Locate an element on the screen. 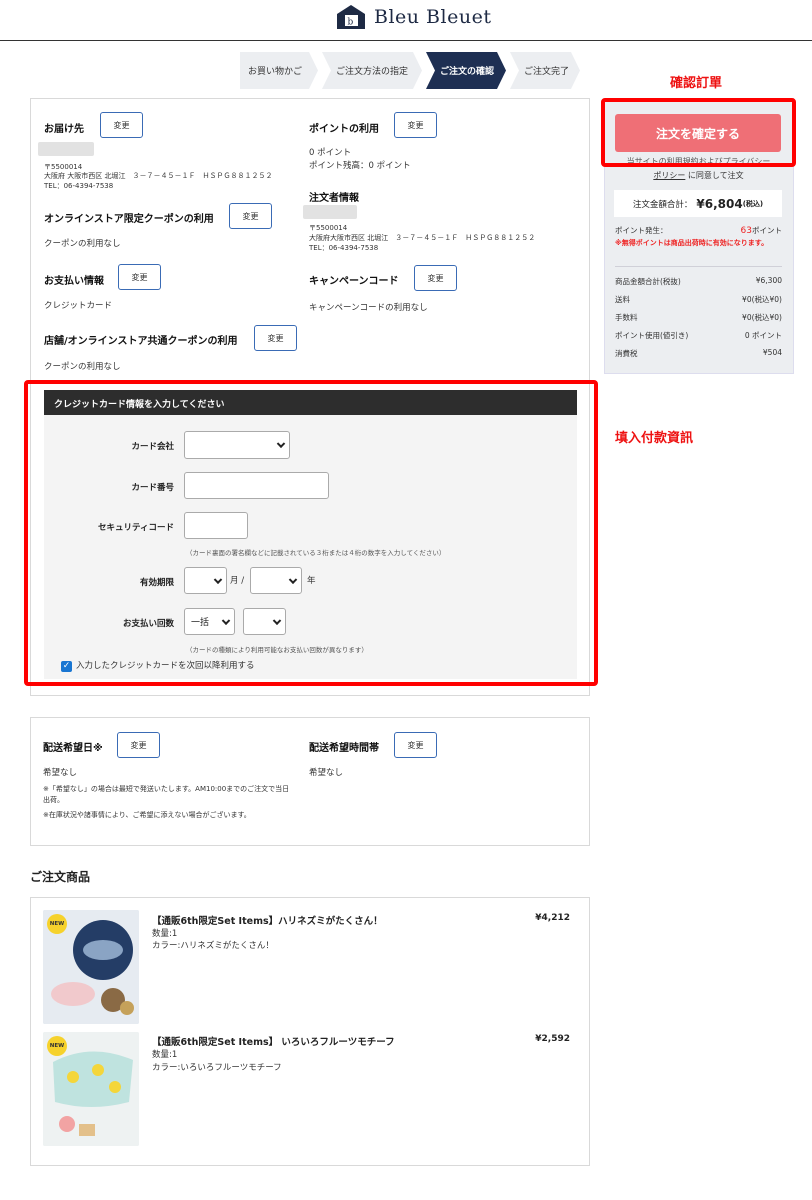  summary-row-value: 0 ポイント is located at coordinates (763, 335).